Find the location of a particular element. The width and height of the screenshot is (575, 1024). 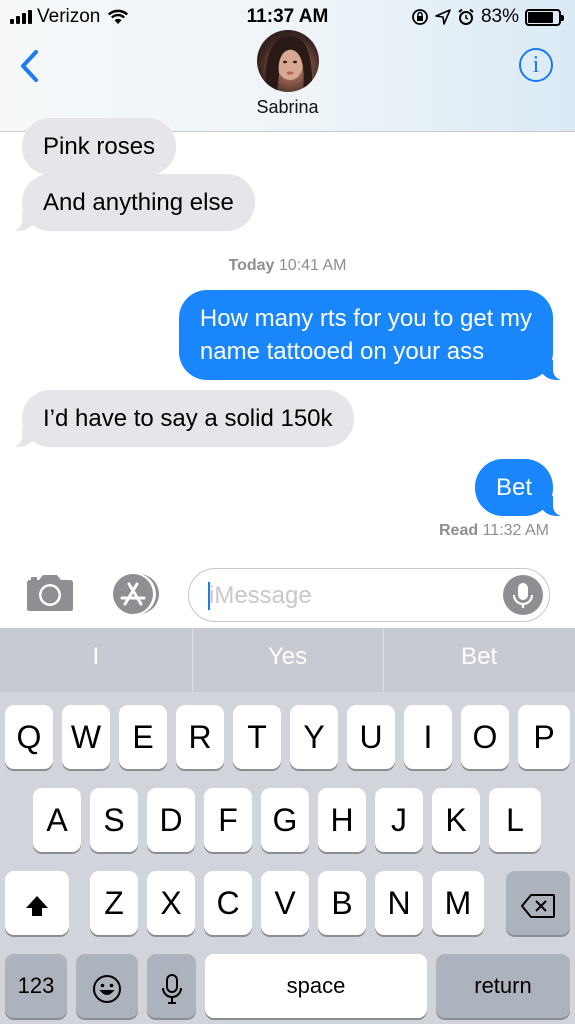

status-bar: Verizon 11:37 AM 83% is located at coordinates (287, 17).